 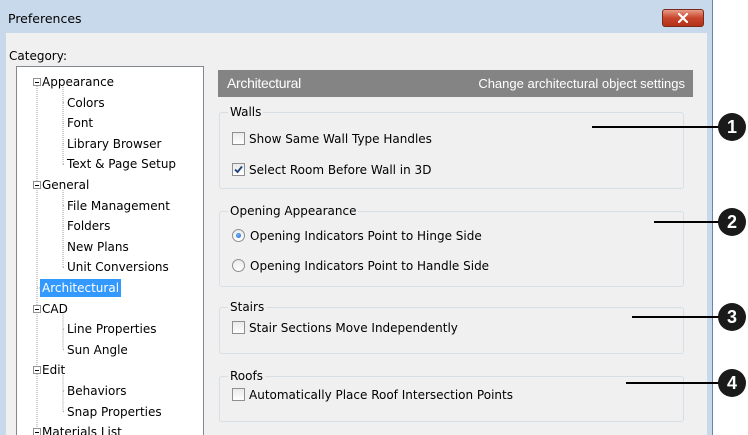 I want to click on close-button, so click(x=683, y=18).